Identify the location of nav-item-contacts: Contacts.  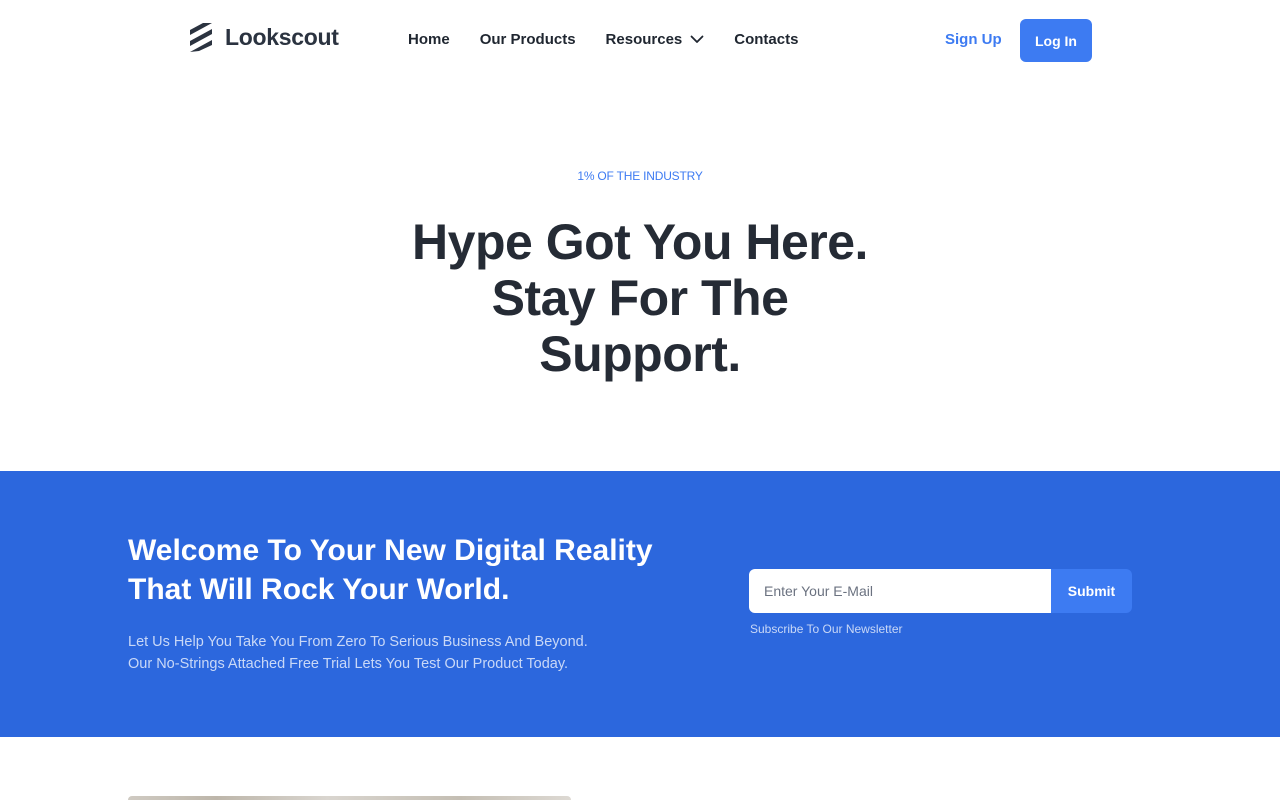
(766, 40).